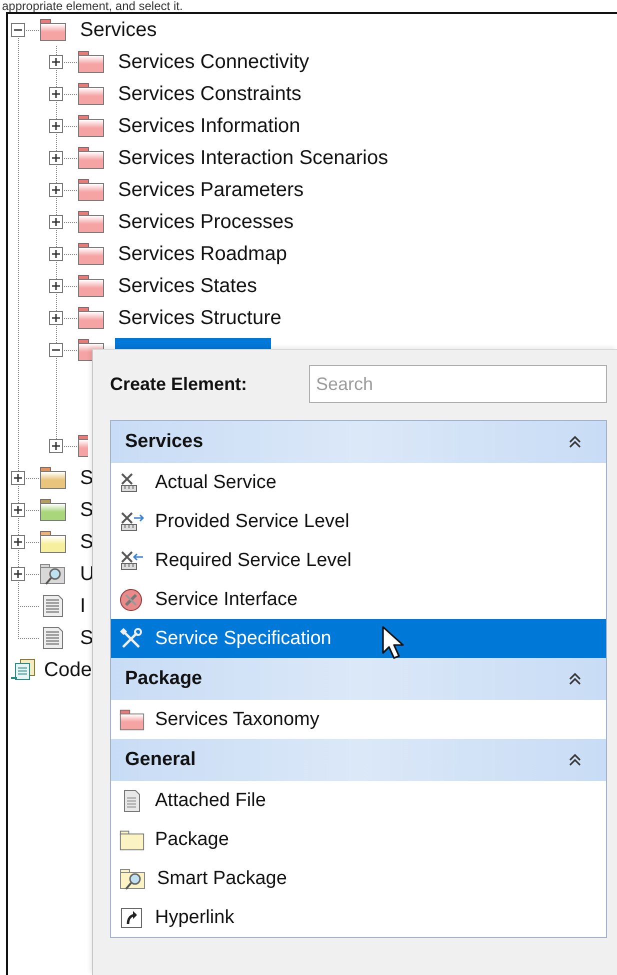 This screenshot has height=975, width=617. What do you see at coordinates (92, 6) in the screenshot?
I see `caption-text: appropriate element, and select it.` at bounding box center [92, 6].